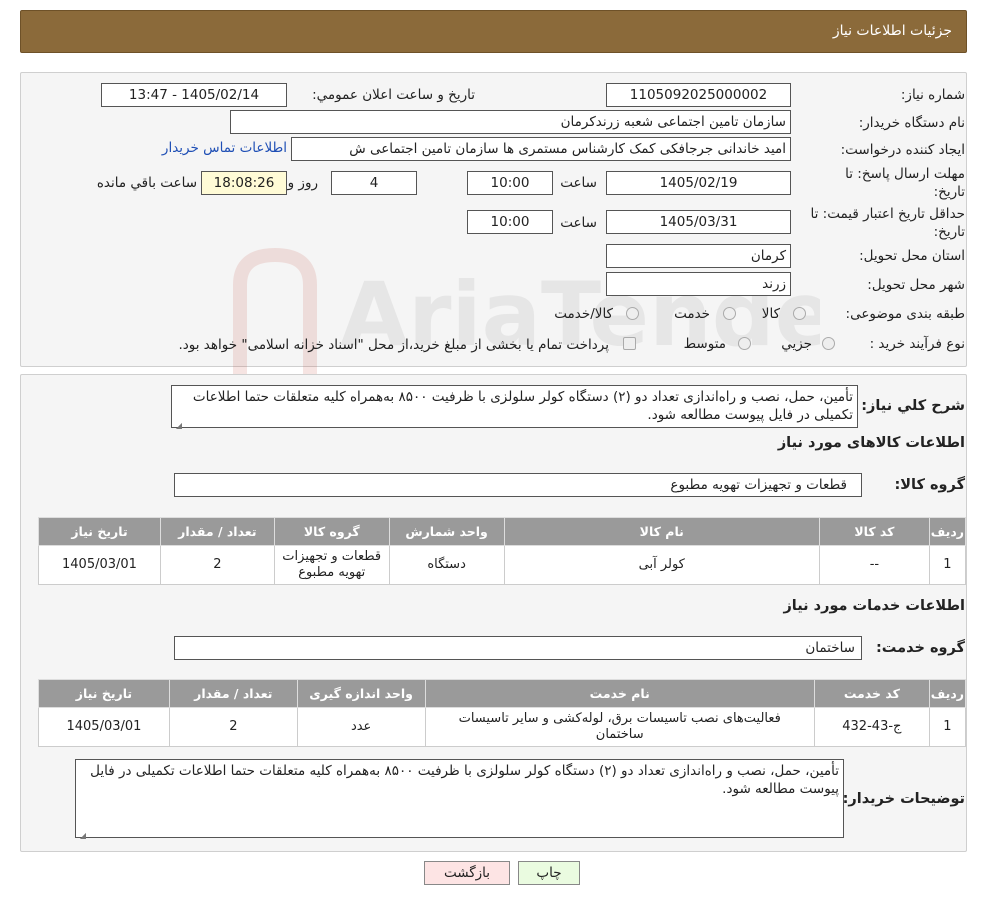 The width and height of the screenshot is (985, 906). What do you see at coordinates (549, 873) in the screenshot?
I see `print-button: چاپ` at bounding box center [549, 873].